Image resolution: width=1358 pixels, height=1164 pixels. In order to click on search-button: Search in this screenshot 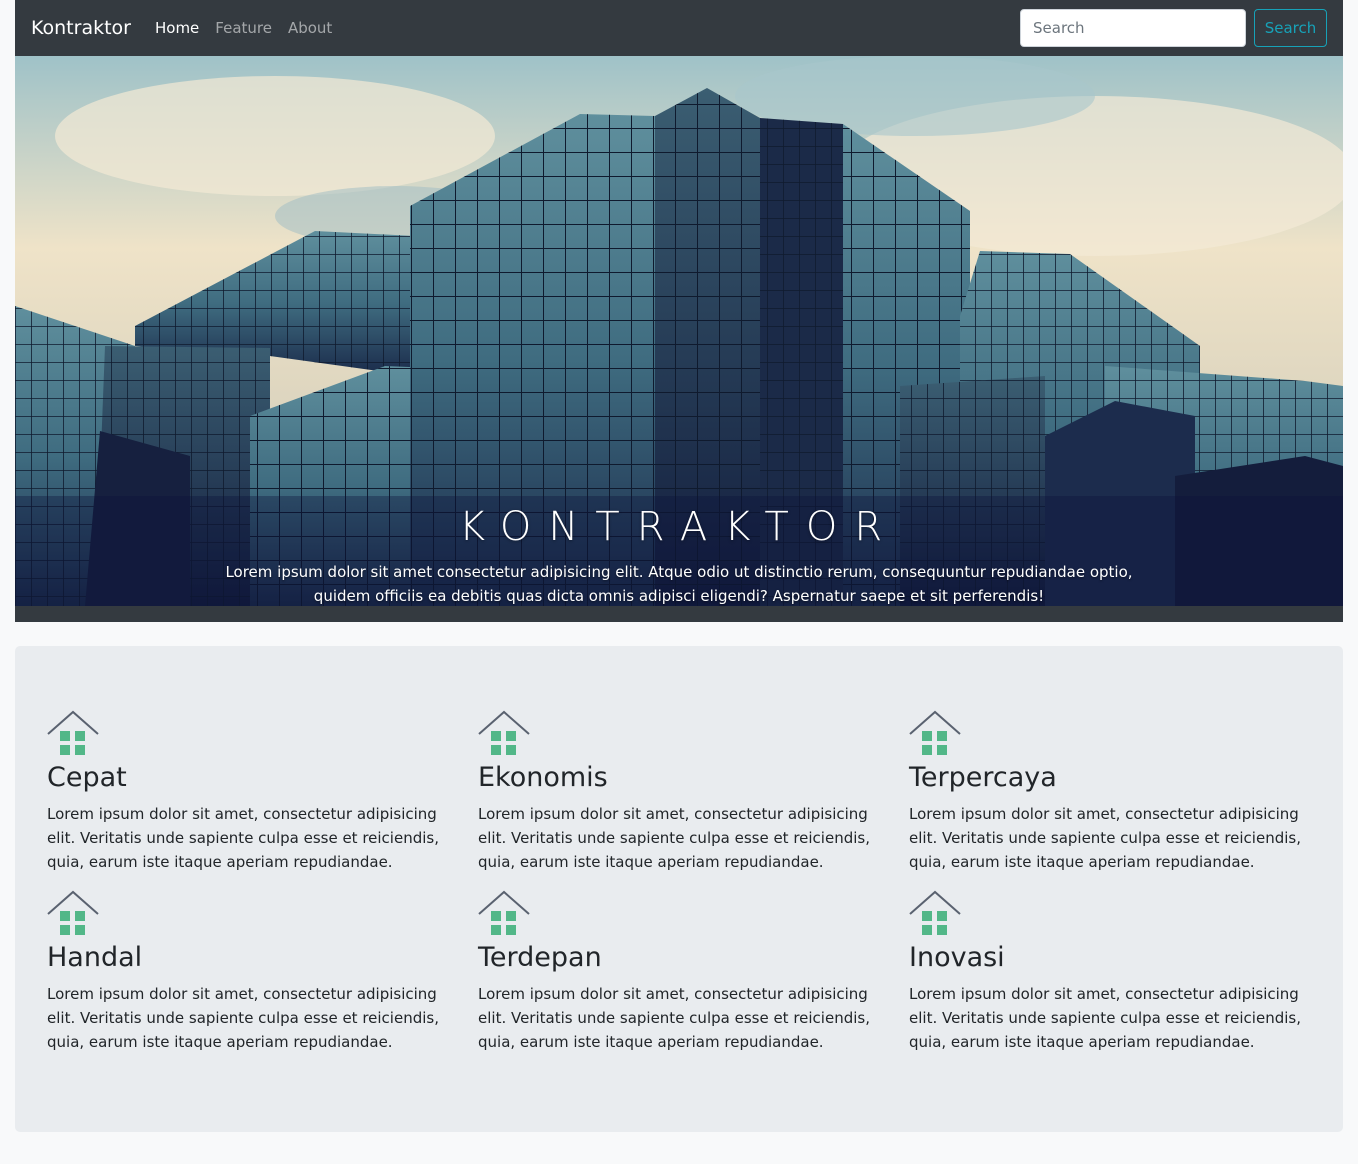, I will do `click(1290, 28)`.